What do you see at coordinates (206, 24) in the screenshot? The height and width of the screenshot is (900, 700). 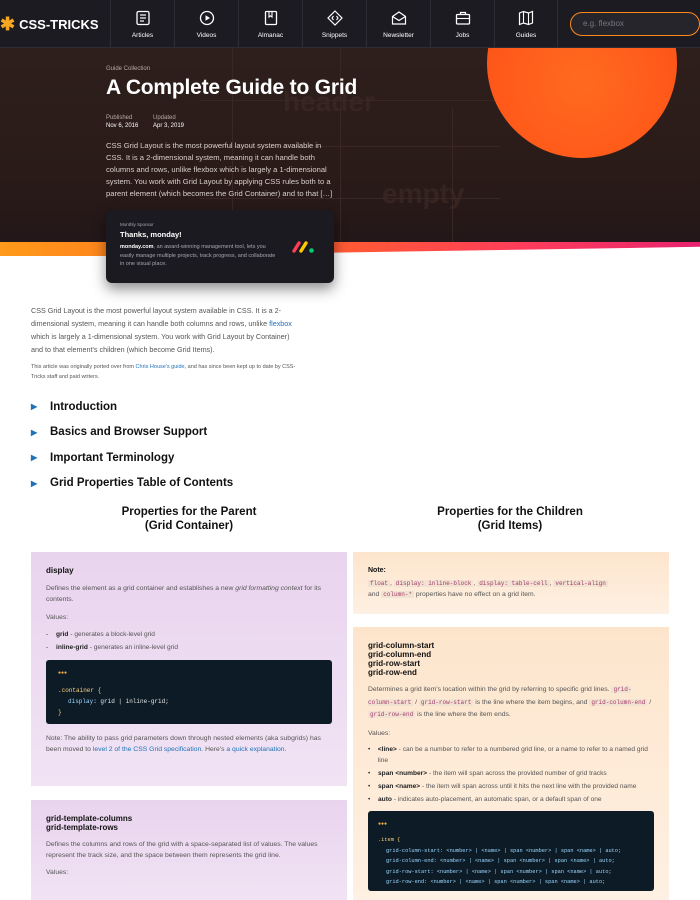 I see `nav-videos: Videos` at bounding box center [206, 24].